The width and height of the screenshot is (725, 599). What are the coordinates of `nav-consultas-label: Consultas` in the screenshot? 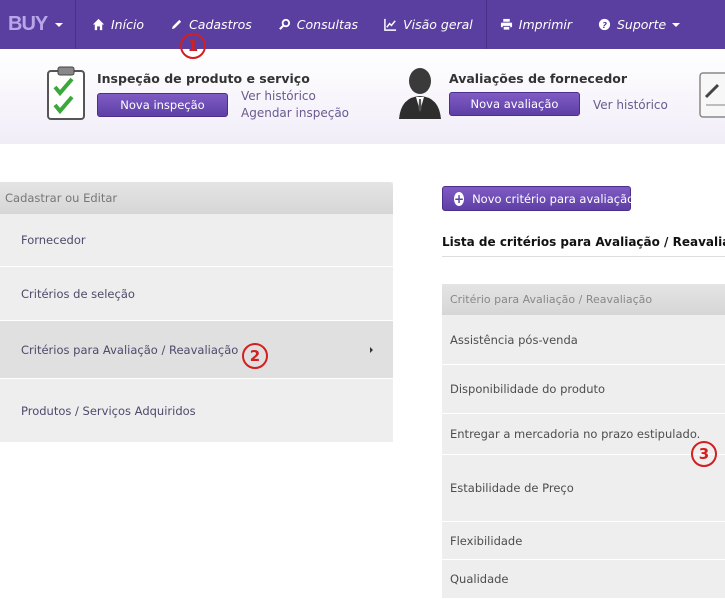 It's located at (327, 24).